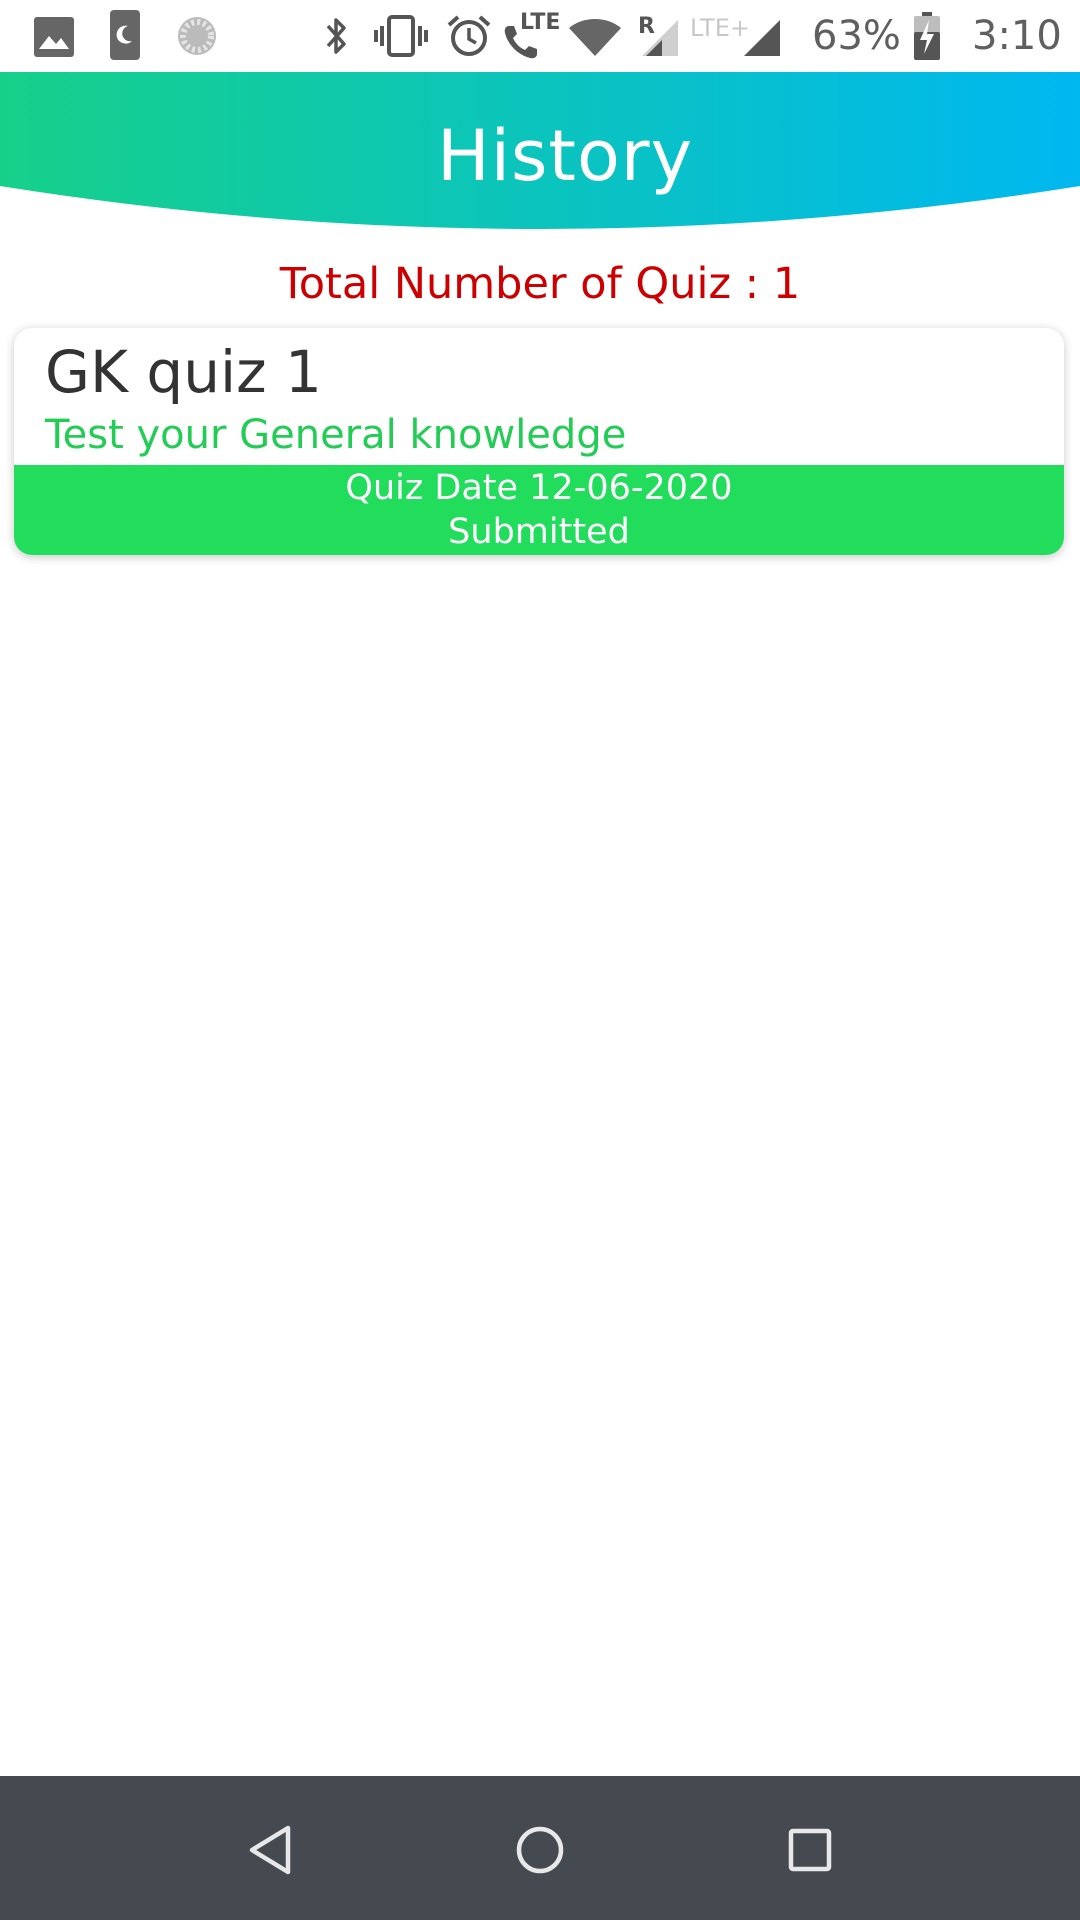 The image size is (1080, 1920). Describe the element at coordinates (401, 36) in the screenshot. I see `vibrate-icon` at that location.